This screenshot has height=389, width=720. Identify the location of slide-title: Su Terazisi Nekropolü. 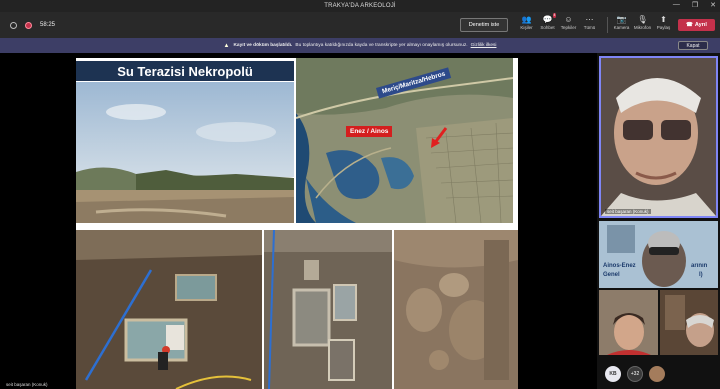
(185, 71).